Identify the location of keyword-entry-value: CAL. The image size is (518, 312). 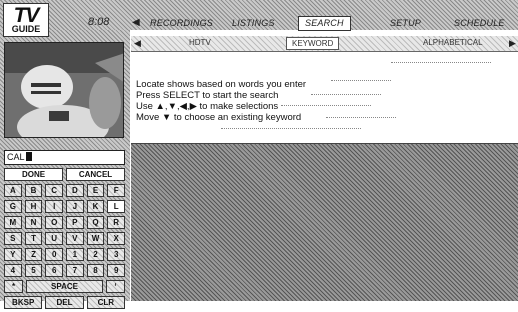
(16, 157).